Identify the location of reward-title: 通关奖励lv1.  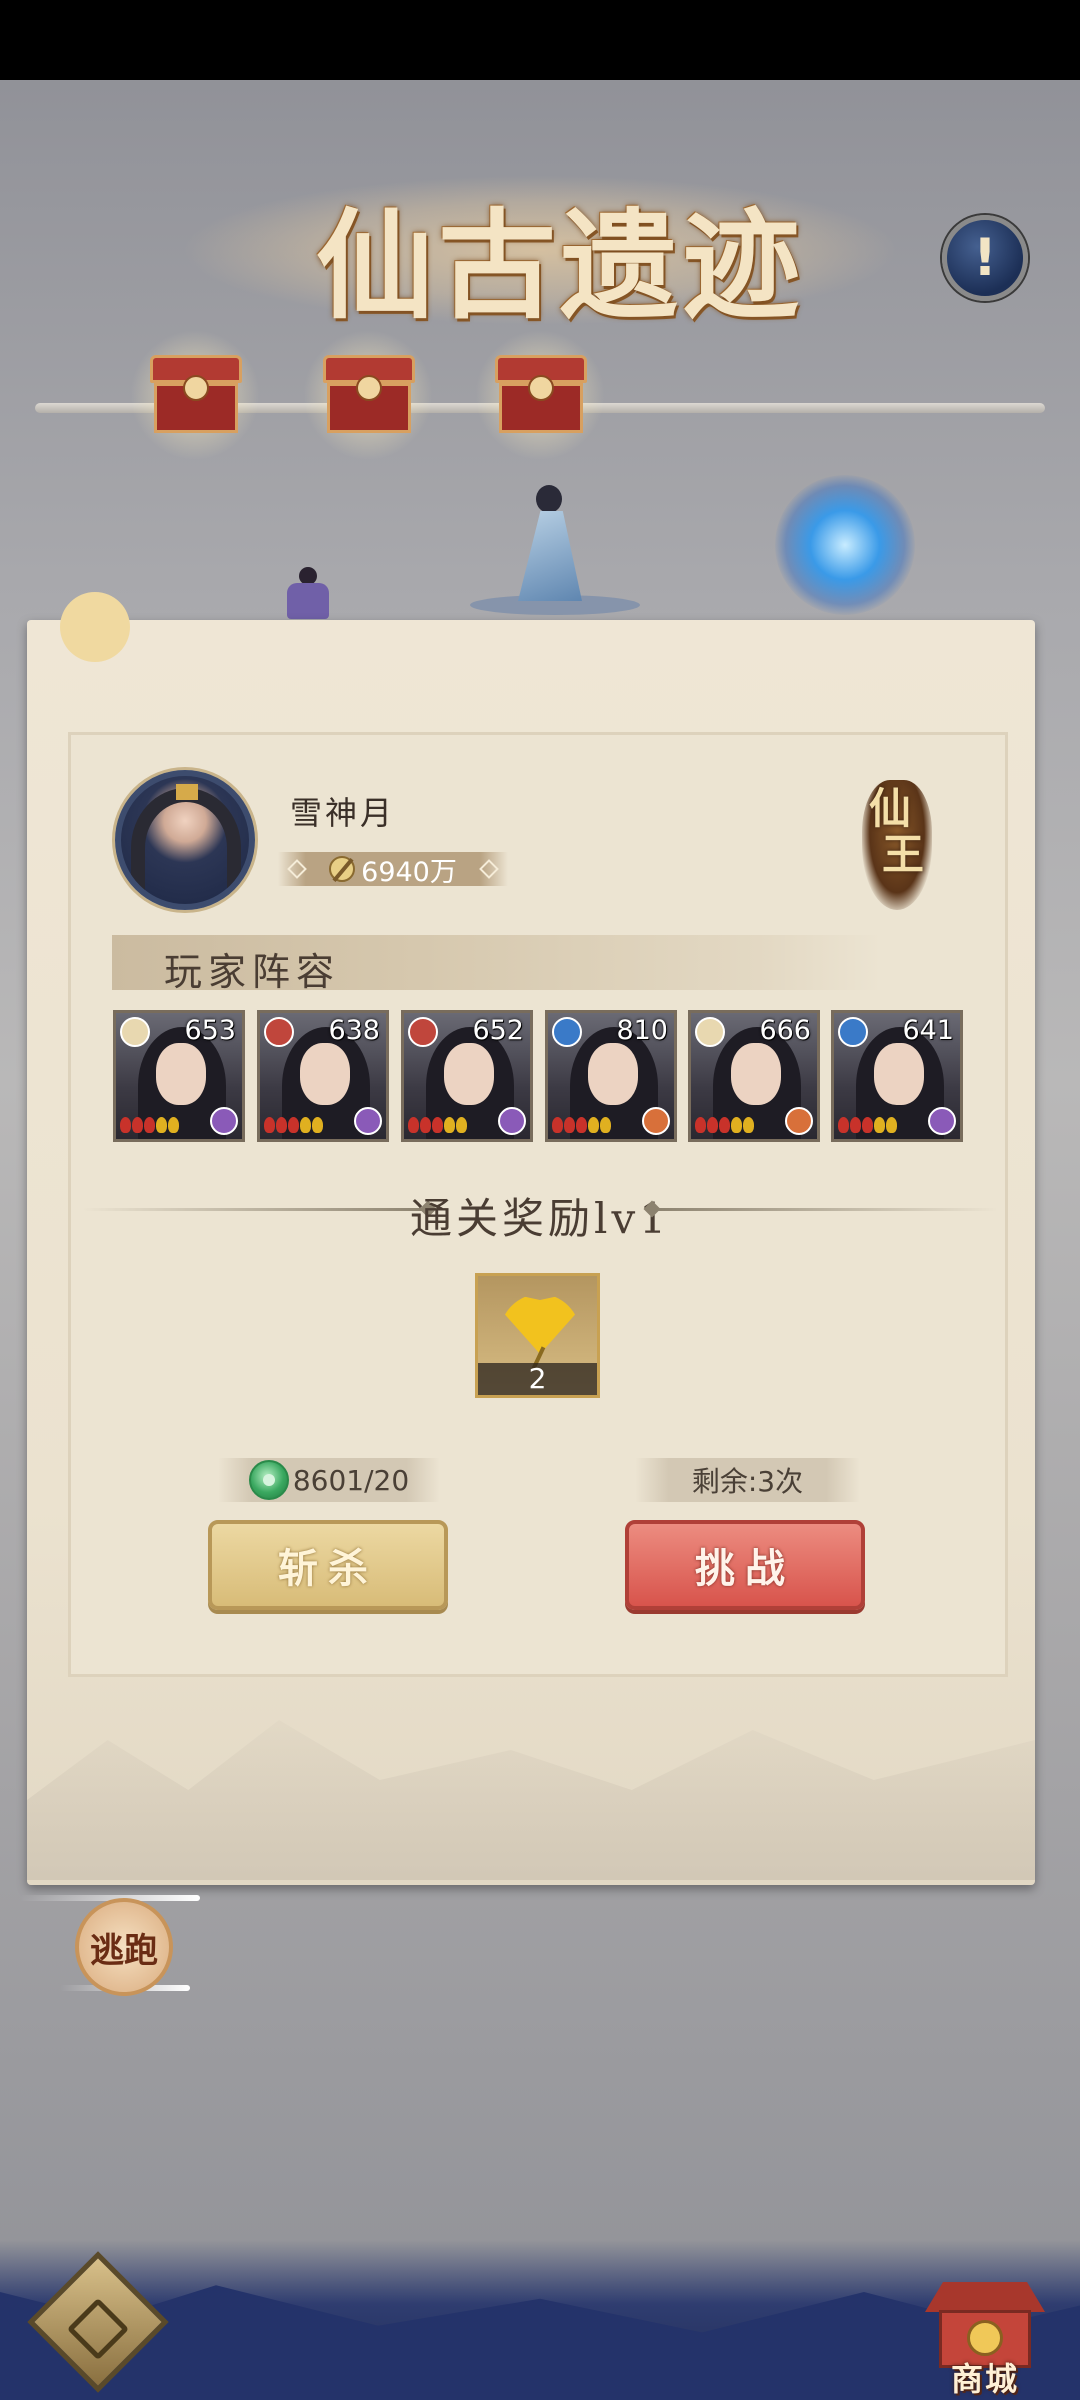
(540, 1218).